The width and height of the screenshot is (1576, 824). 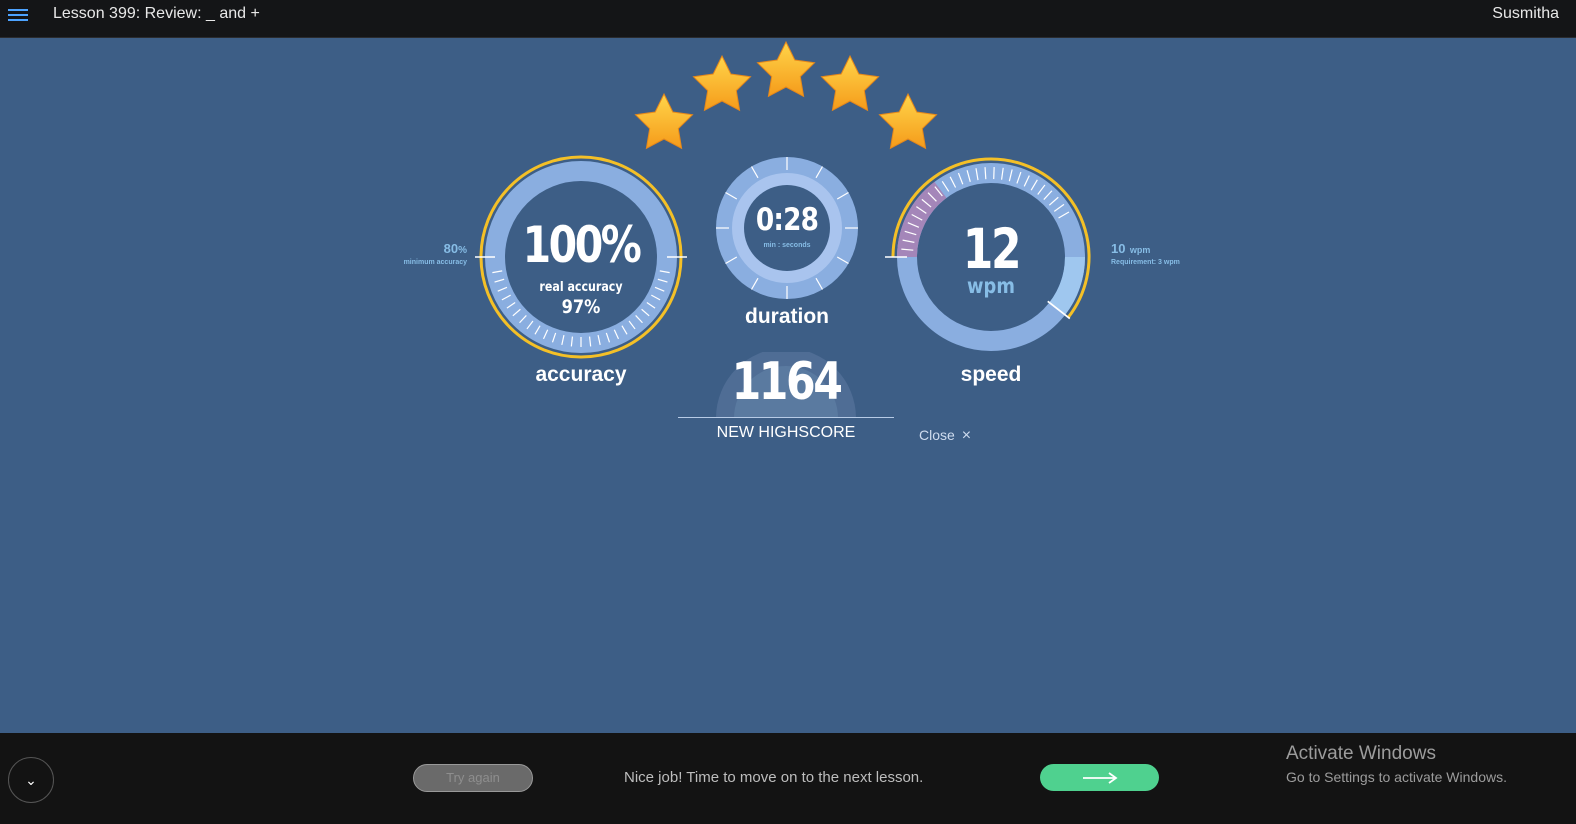 What do you see at coordinates (788, 19) in the screenshot?
I see `top-bar: Lesson 399: Review: _ and + Susmitha` at bounding box center [788, 19].